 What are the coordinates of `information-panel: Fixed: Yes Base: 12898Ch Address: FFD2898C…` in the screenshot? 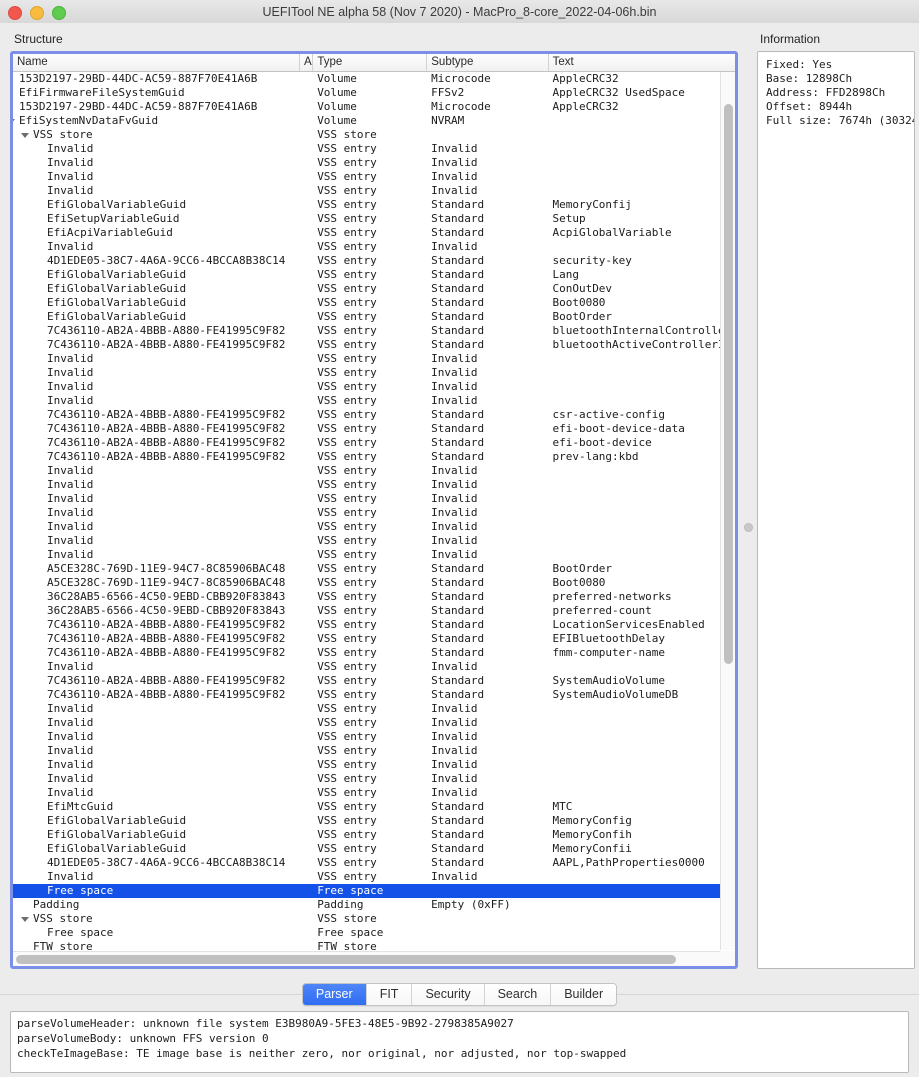 It's located at (836, 510).